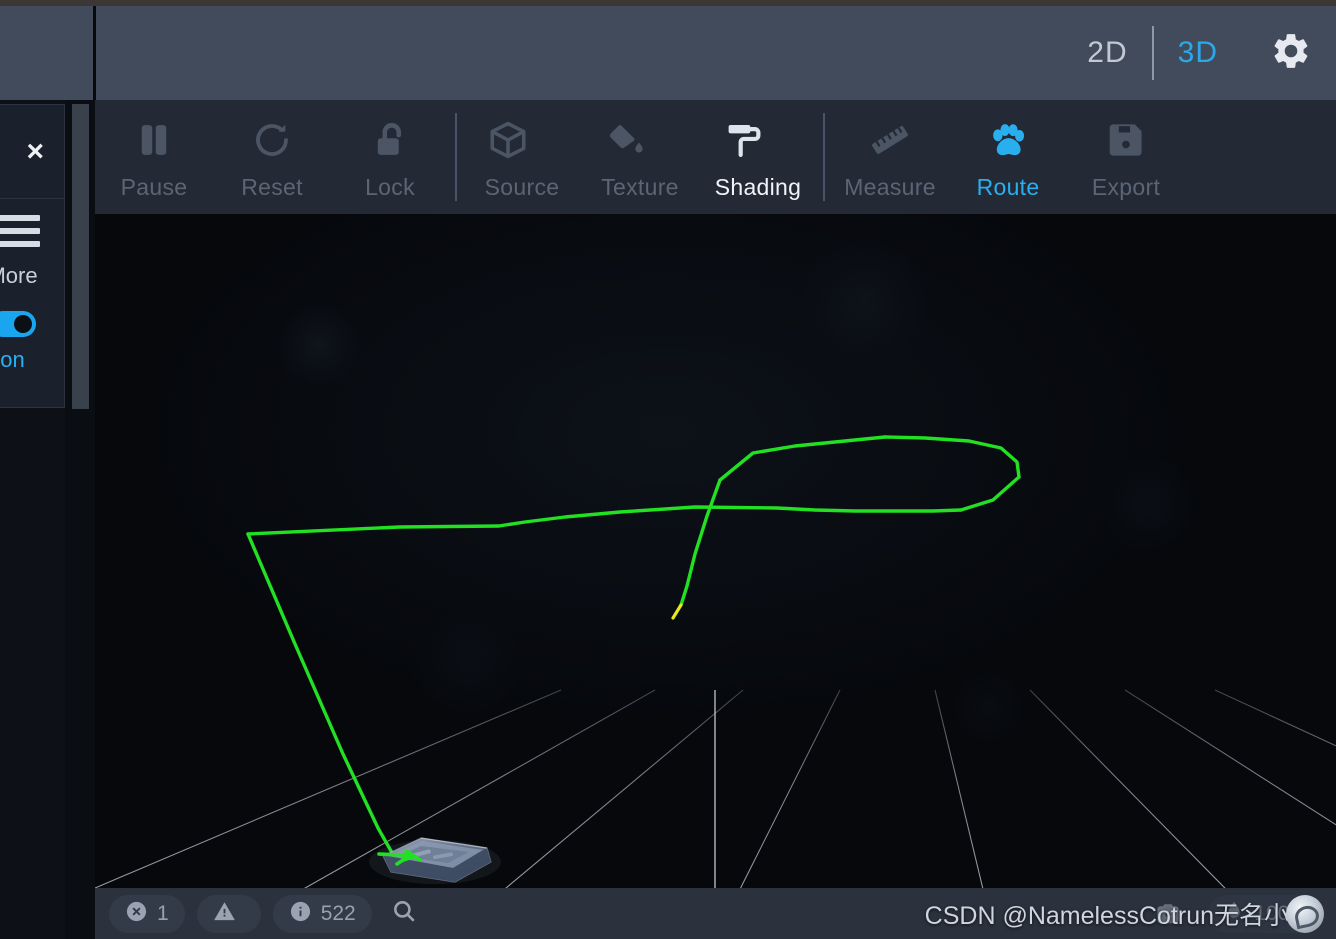 This screenshot has height=939, width=1336. I want to click on status-right-group: 100%, so click(1235, 914).